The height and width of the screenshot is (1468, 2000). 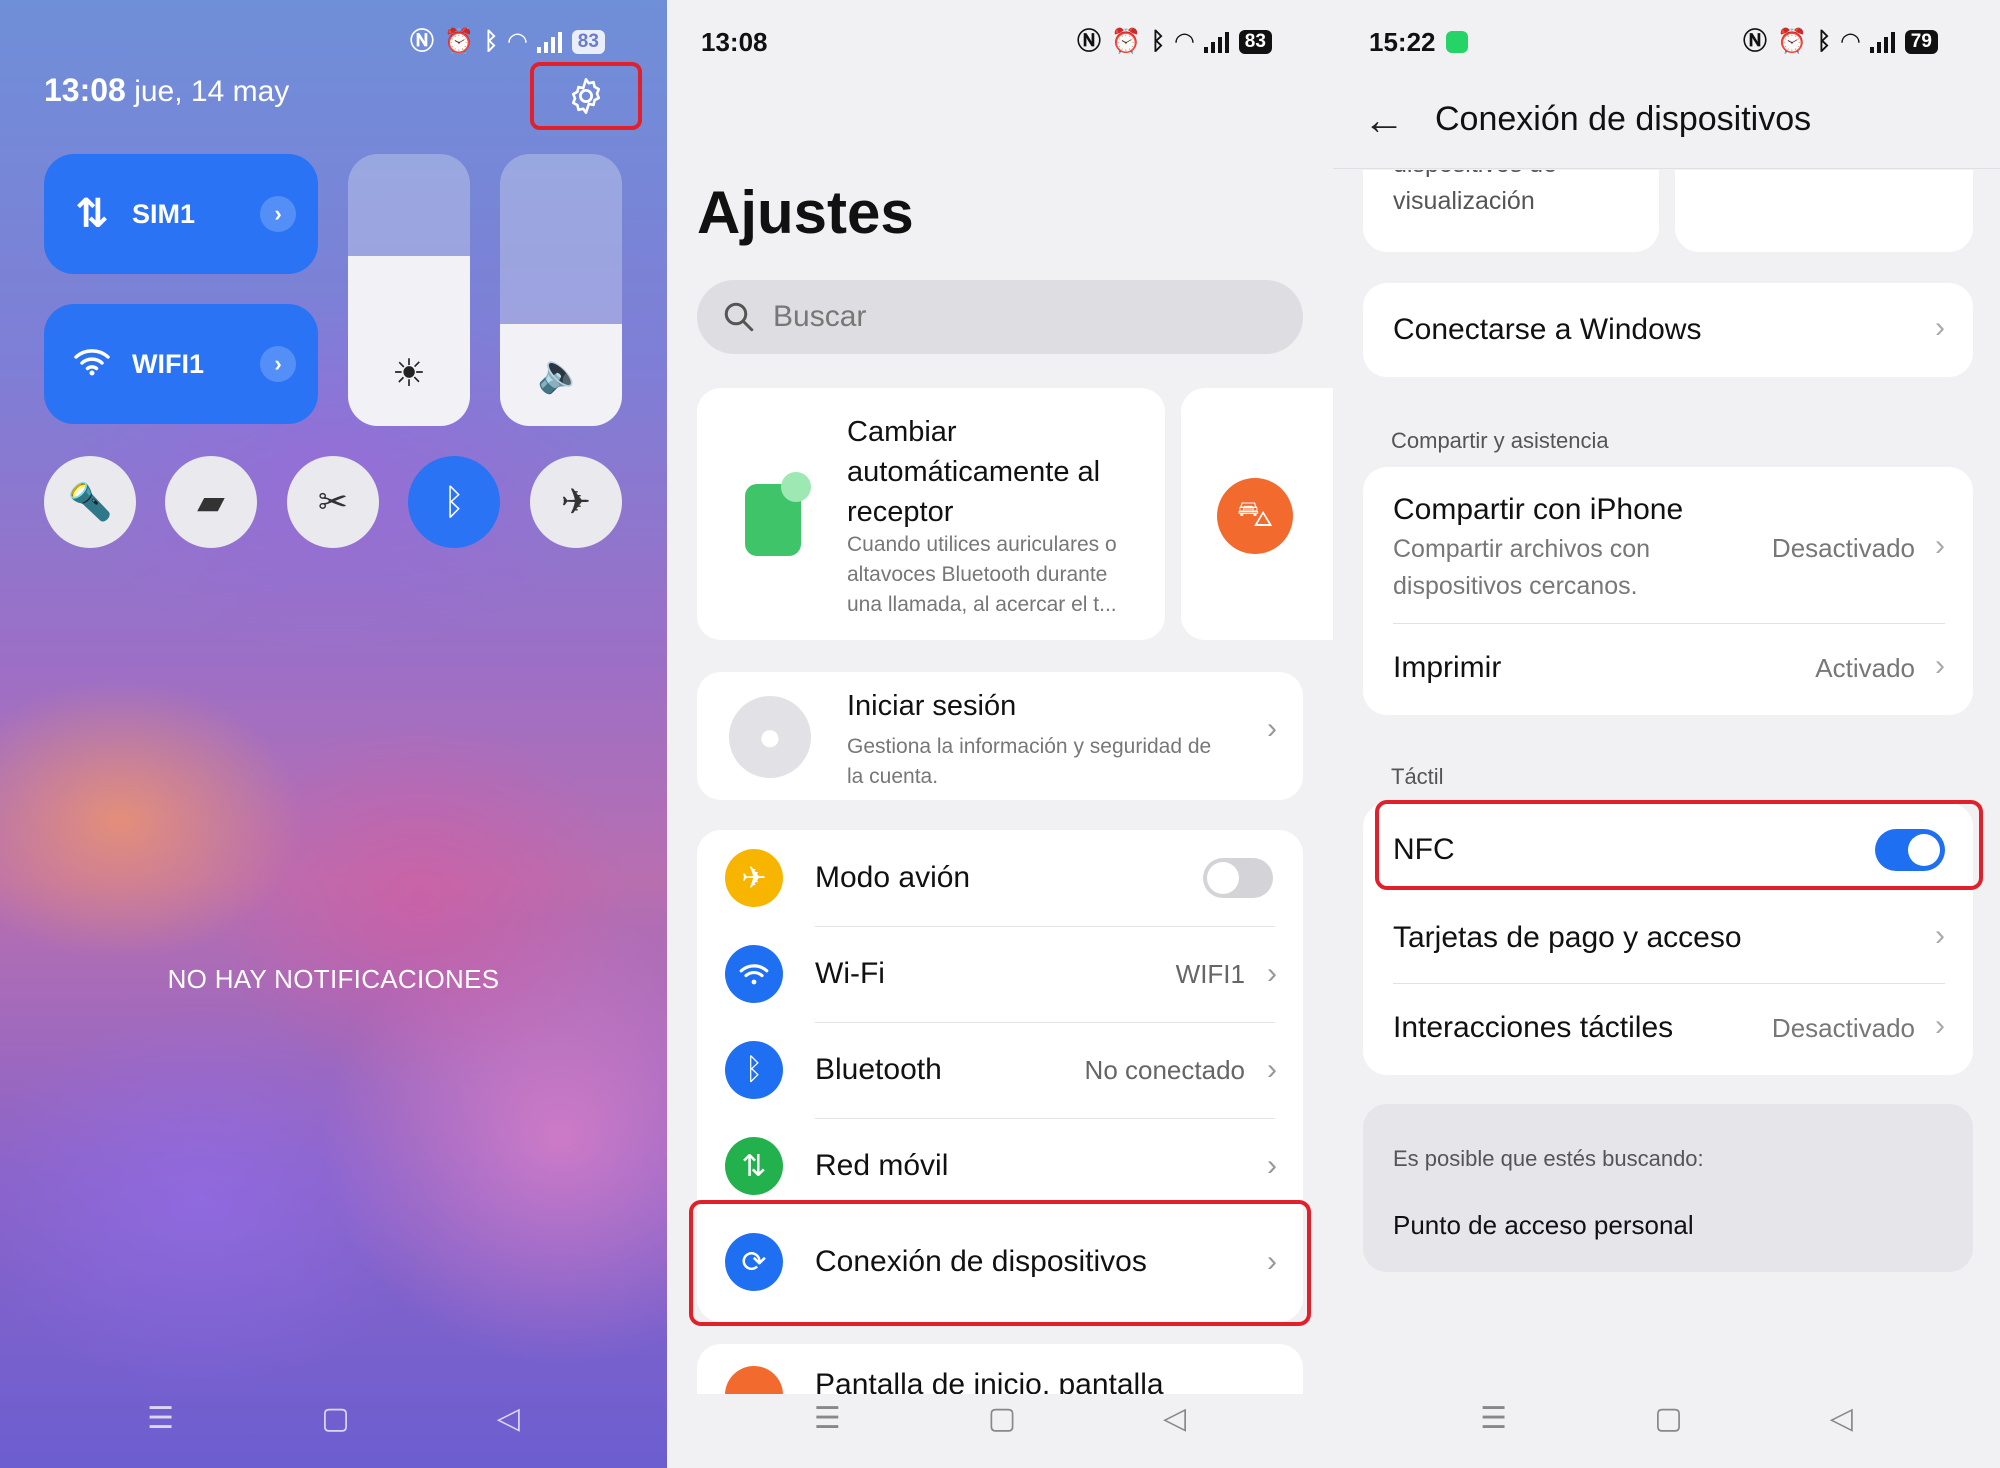 I want to click on scissors-icon: ✂, so click(x=333, y=501).